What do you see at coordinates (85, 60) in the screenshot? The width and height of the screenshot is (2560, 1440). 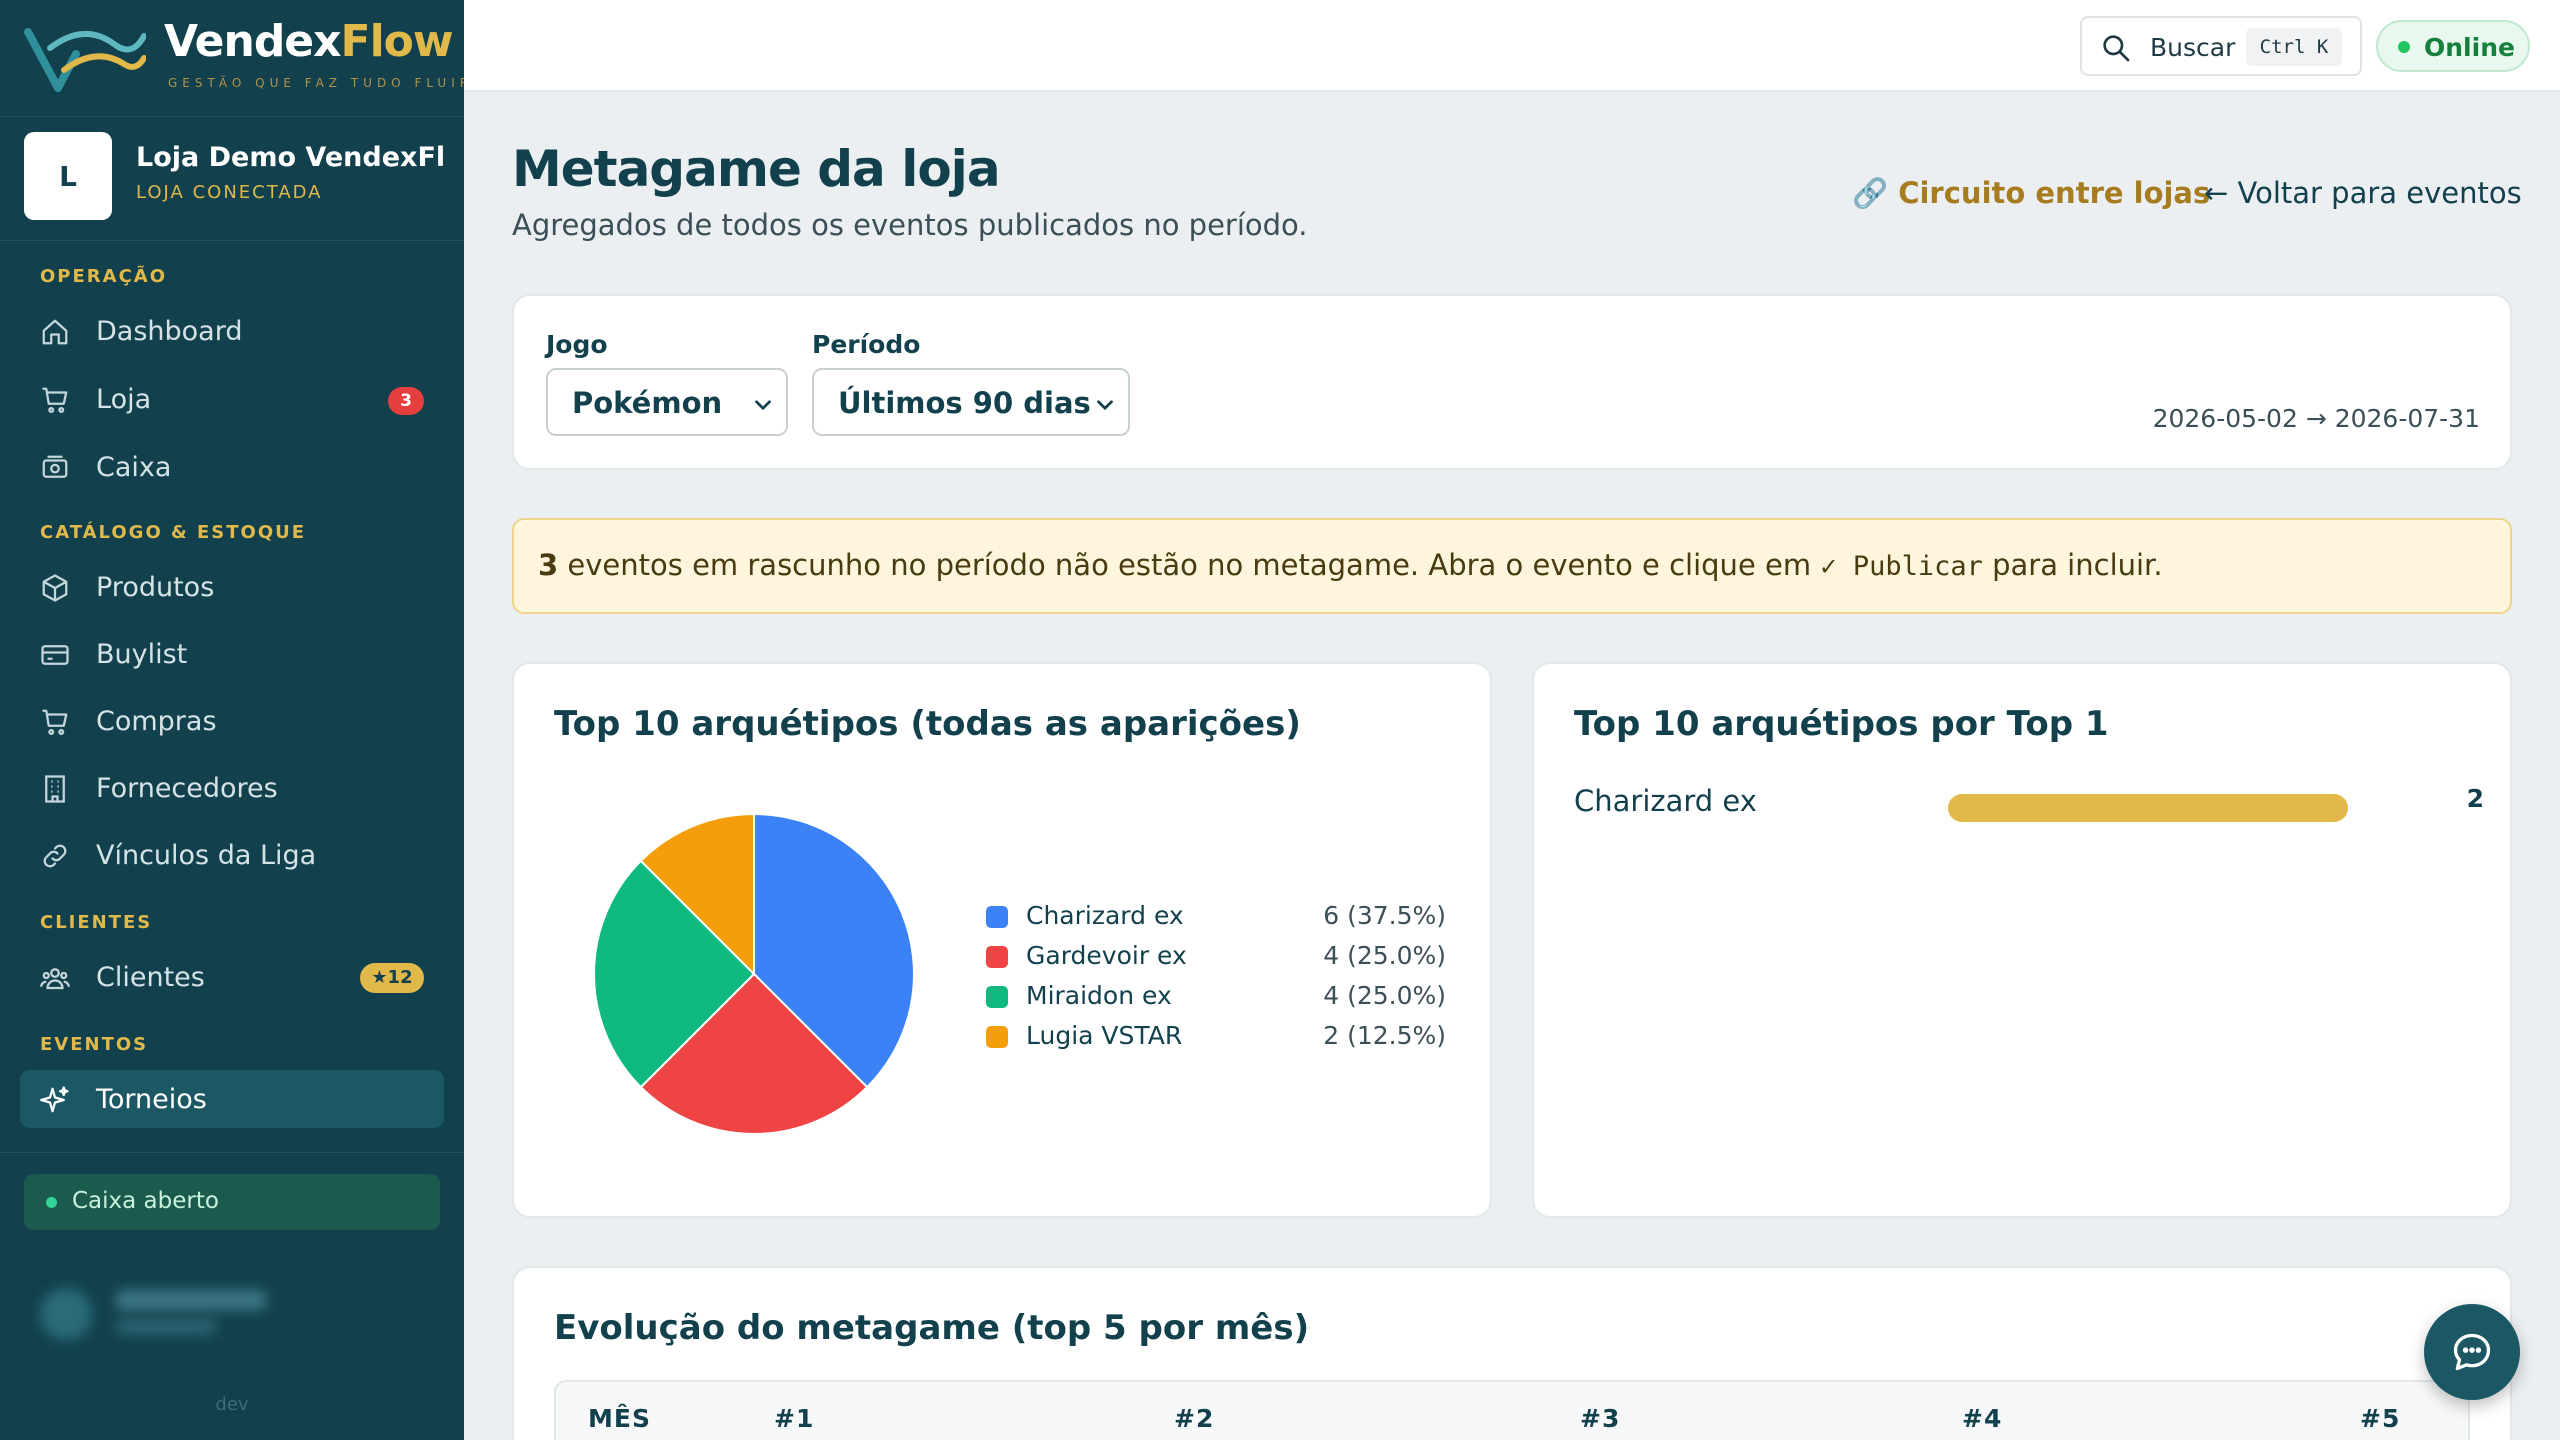 I see `logo-wave-icon` at bounding box center [85, 60].